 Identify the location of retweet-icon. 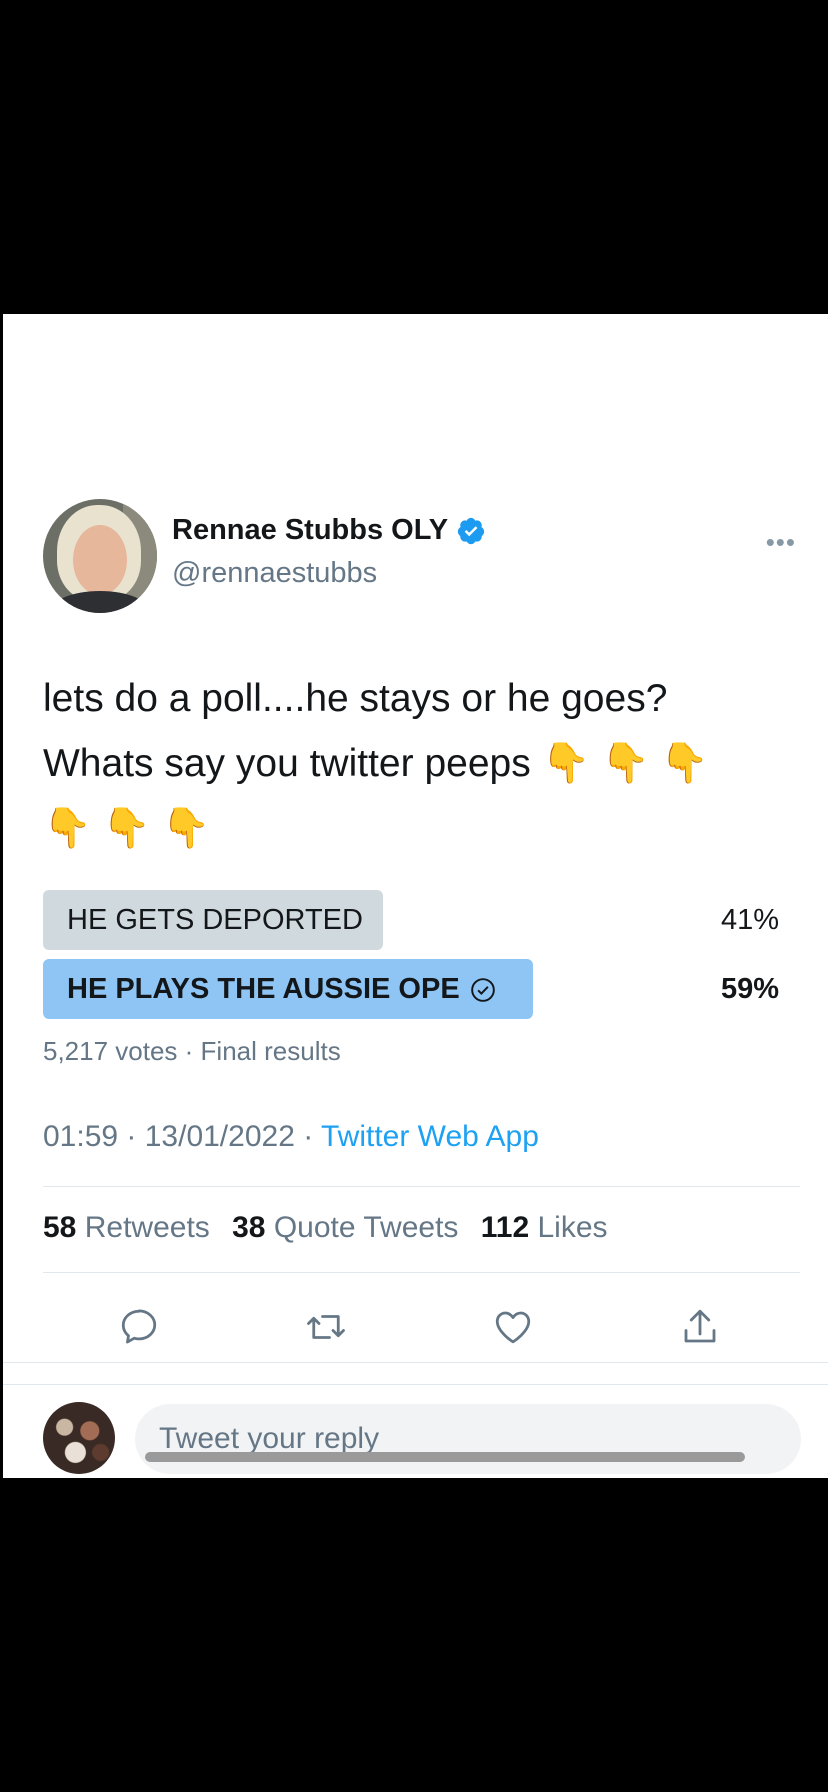
(326, 1327).